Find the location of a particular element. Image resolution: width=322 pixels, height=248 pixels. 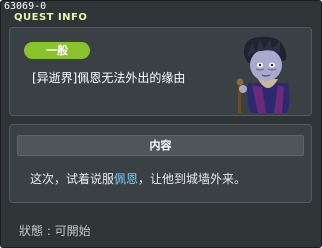

quest-id: 63069-0 is located at coordinates (25, 6).